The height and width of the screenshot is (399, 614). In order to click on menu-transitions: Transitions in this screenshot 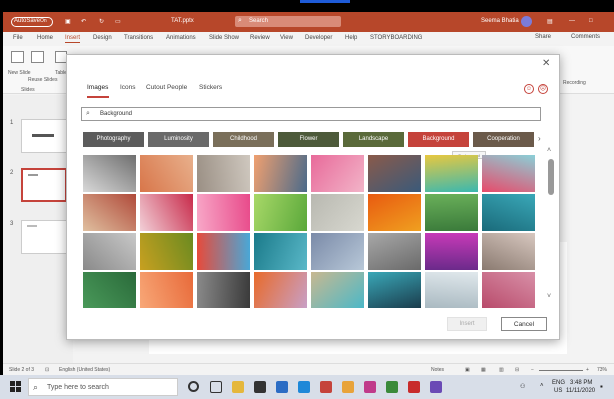, I will do `click(138, 38)`.